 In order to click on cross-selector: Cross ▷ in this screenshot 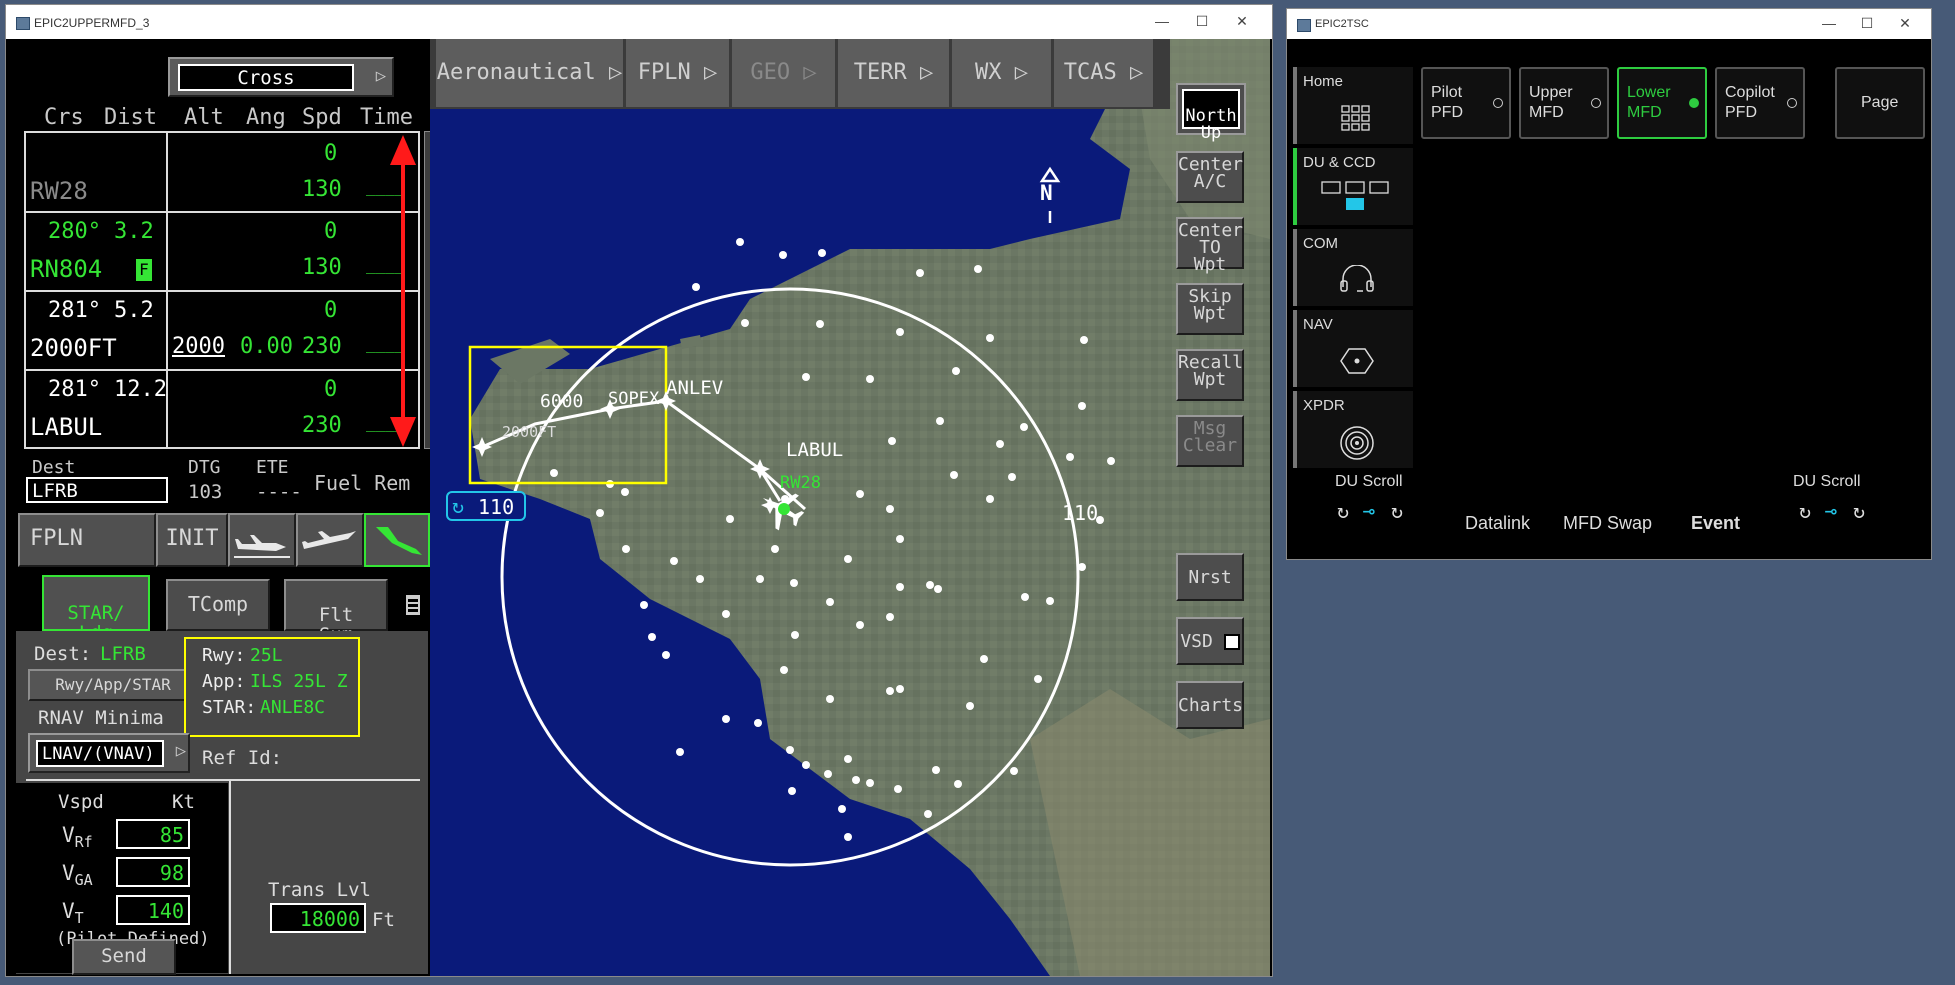, I will do `click(281, 77)`.